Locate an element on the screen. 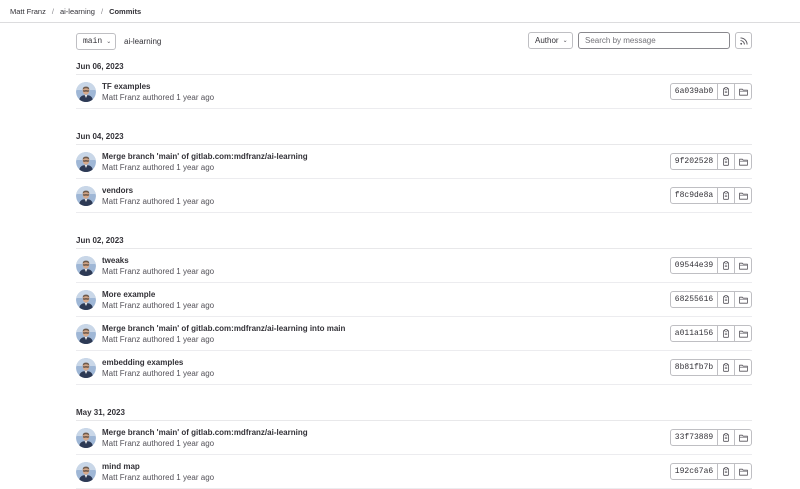 Image resolution: width=800 pixels, height=489 pixels. commit-info: vendors Matt Franz authored 1 year ago is located at coordinates (158, 196).